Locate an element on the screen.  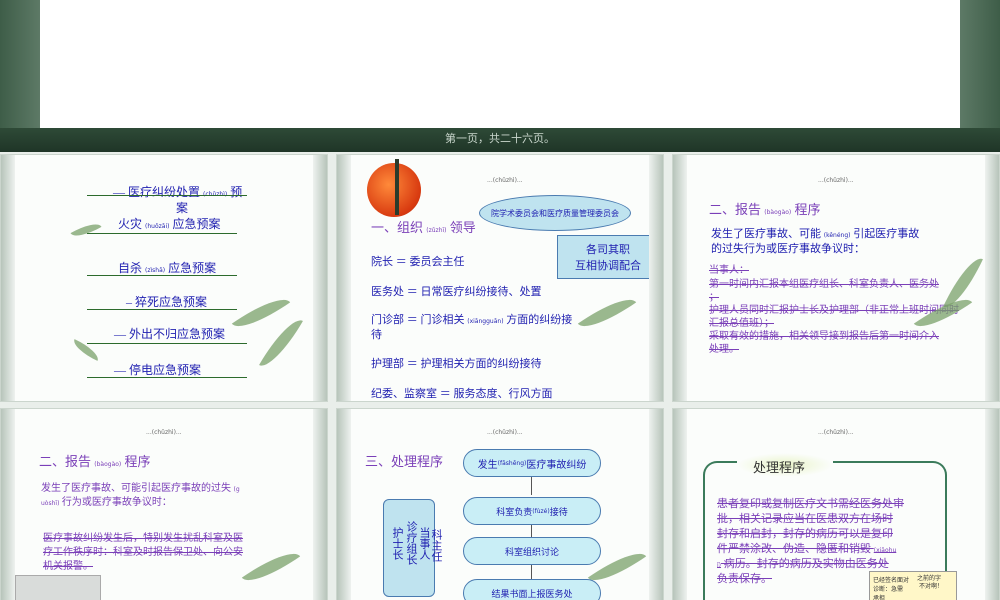
process-line: 件严禁涂改、伪造、隐匿和销毁 (xiāohu is located at coordinates (807, 549).